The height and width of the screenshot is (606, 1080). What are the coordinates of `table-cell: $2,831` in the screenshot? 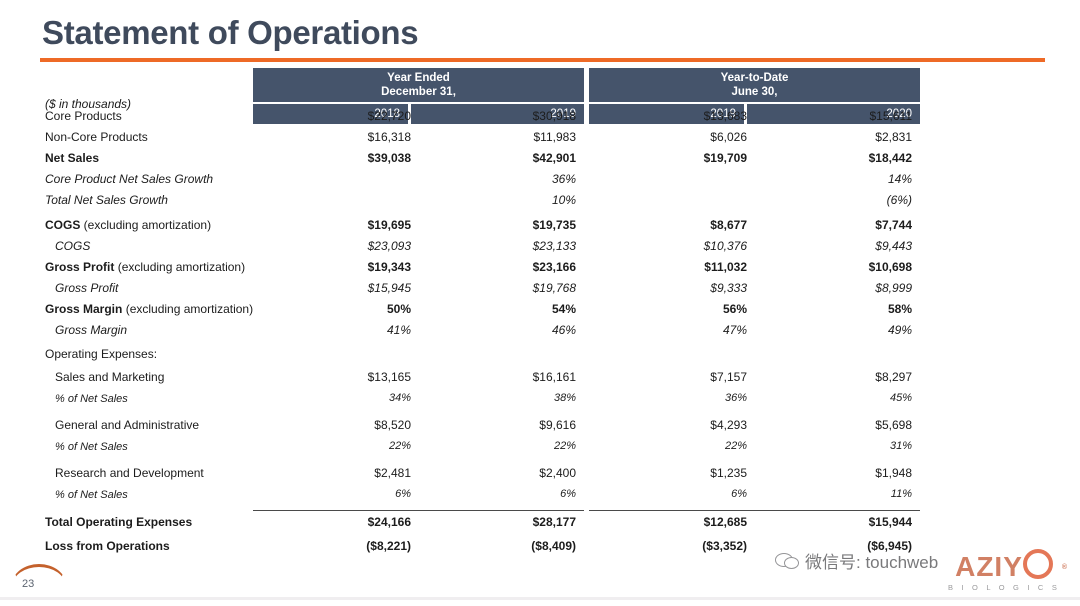 It's located at (893, 137).